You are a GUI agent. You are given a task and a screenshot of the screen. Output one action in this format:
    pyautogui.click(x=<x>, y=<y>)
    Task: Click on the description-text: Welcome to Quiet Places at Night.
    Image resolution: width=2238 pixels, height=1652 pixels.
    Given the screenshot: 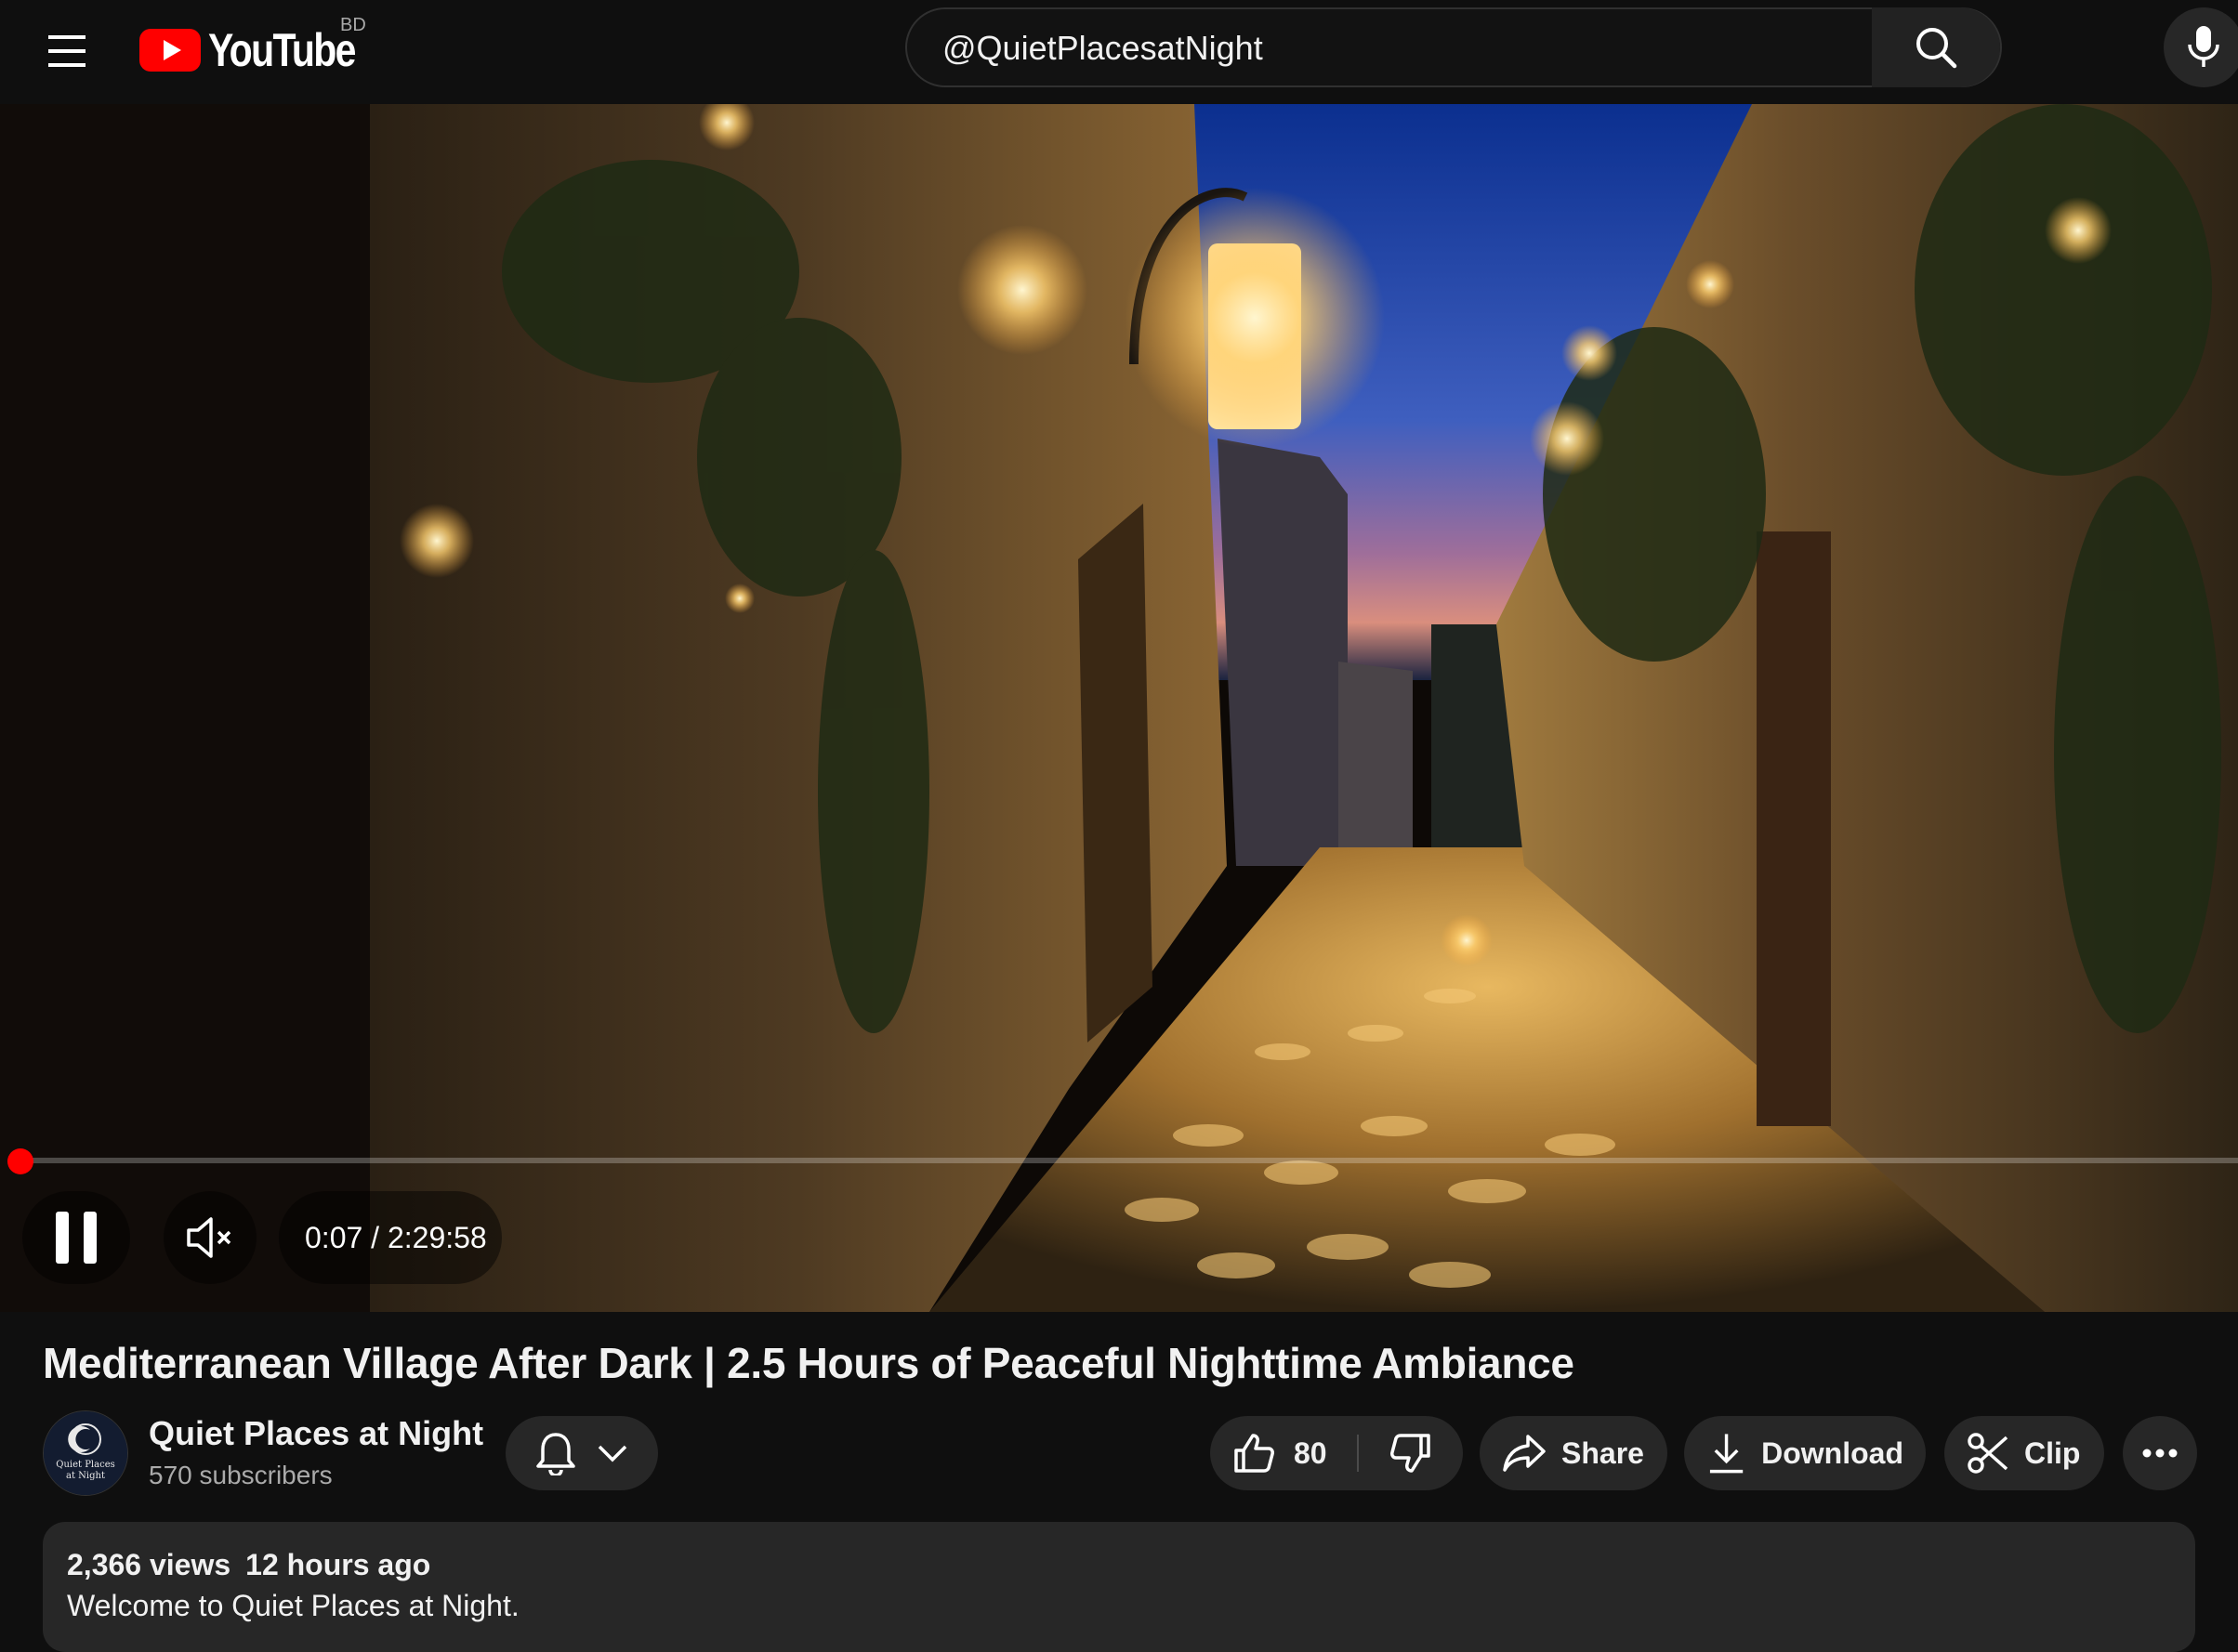 What is the action you would take?
    pyautogui.click(x=293, y=1605)
    